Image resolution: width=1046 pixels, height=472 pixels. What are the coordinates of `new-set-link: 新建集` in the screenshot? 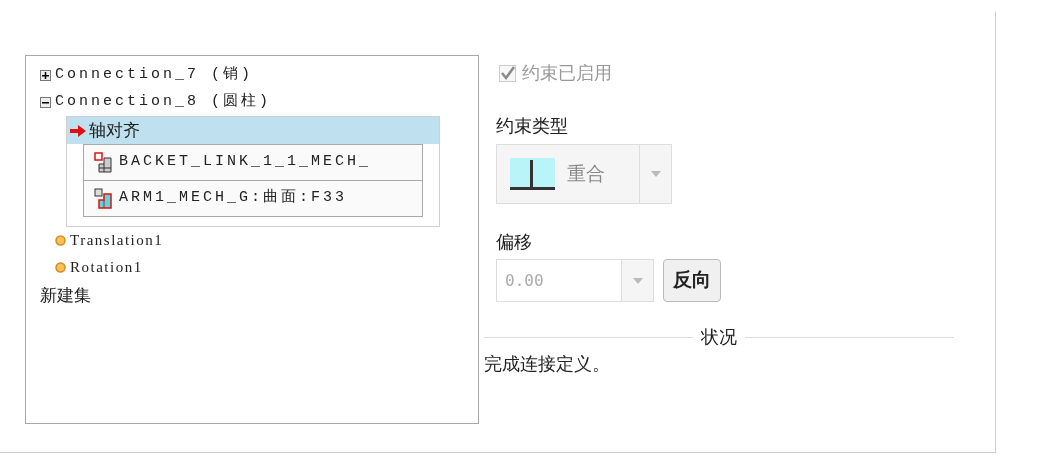 It's located at (65, 296).